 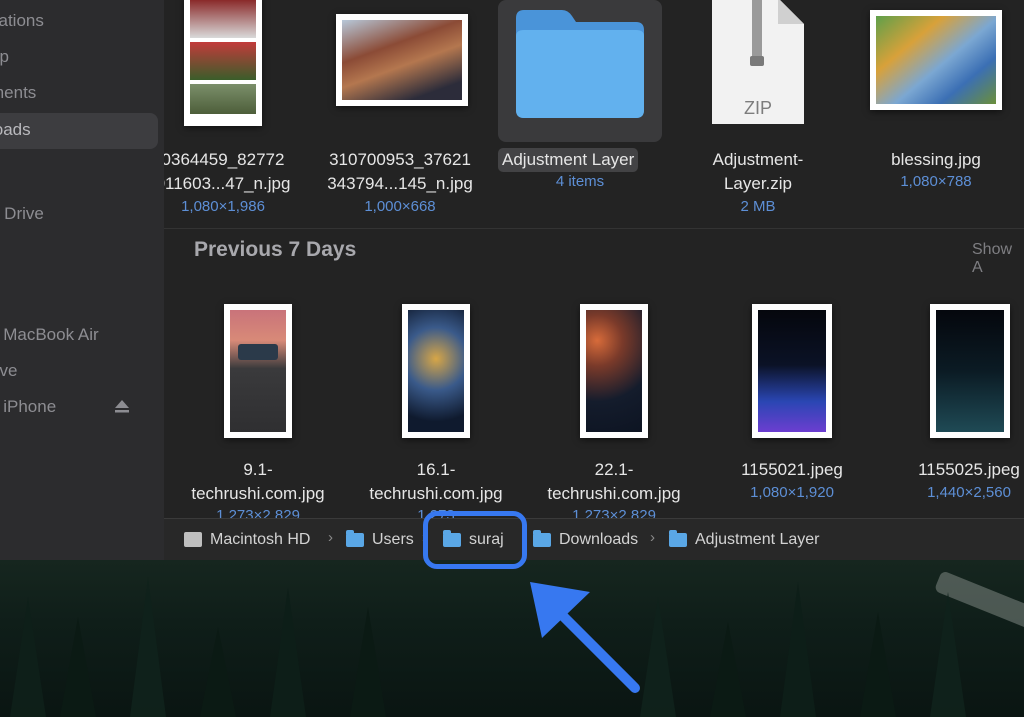 What do you see at coordinates (792, 492) in the screenshot?
I see `file-meta: 1,080×1,920` at bounding box center [792, 492].